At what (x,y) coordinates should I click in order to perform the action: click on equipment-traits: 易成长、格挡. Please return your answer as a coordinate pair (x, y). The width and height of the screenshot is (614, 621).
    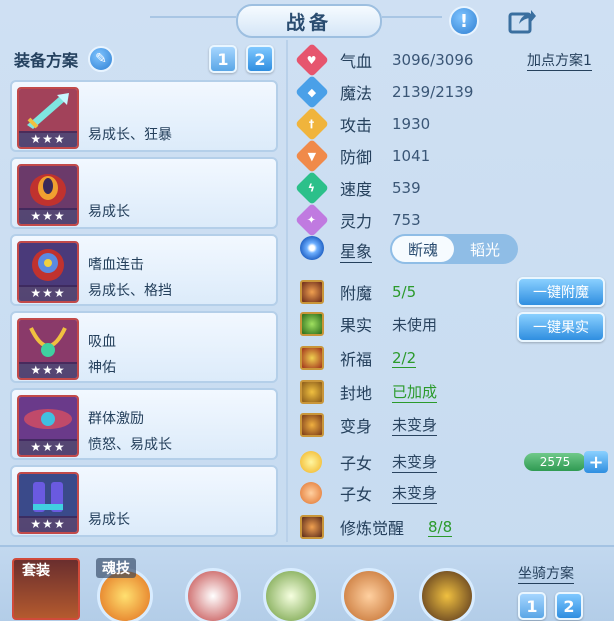
    Looking at the image, I should click on (130, 291).